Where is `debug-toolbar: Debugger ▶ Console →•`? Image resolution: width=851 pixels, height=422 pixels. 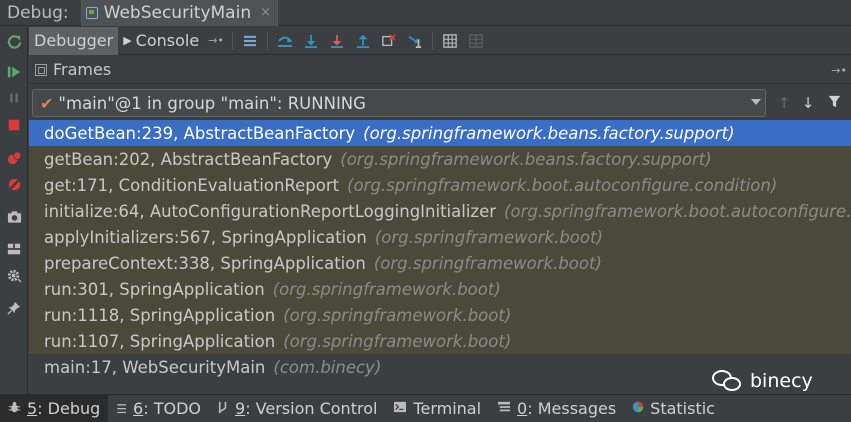 debug-toolbar: Debugger ▶ Console →• is located at coordinates (440, 40).